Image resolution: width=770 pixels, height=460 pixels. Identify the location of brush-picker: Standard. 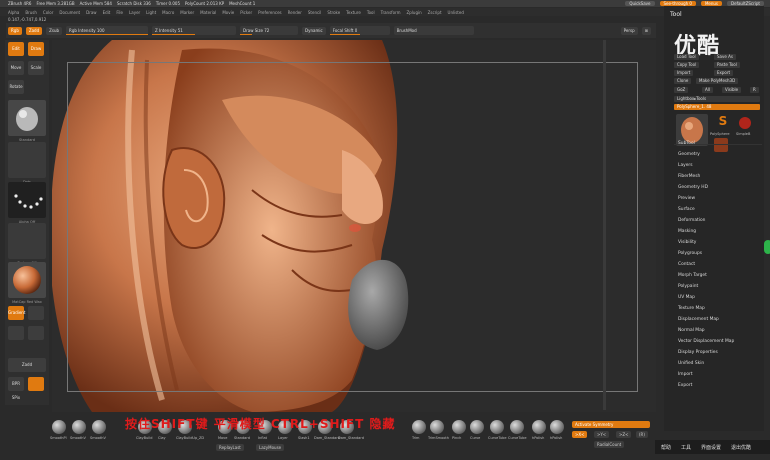
(27, 121).